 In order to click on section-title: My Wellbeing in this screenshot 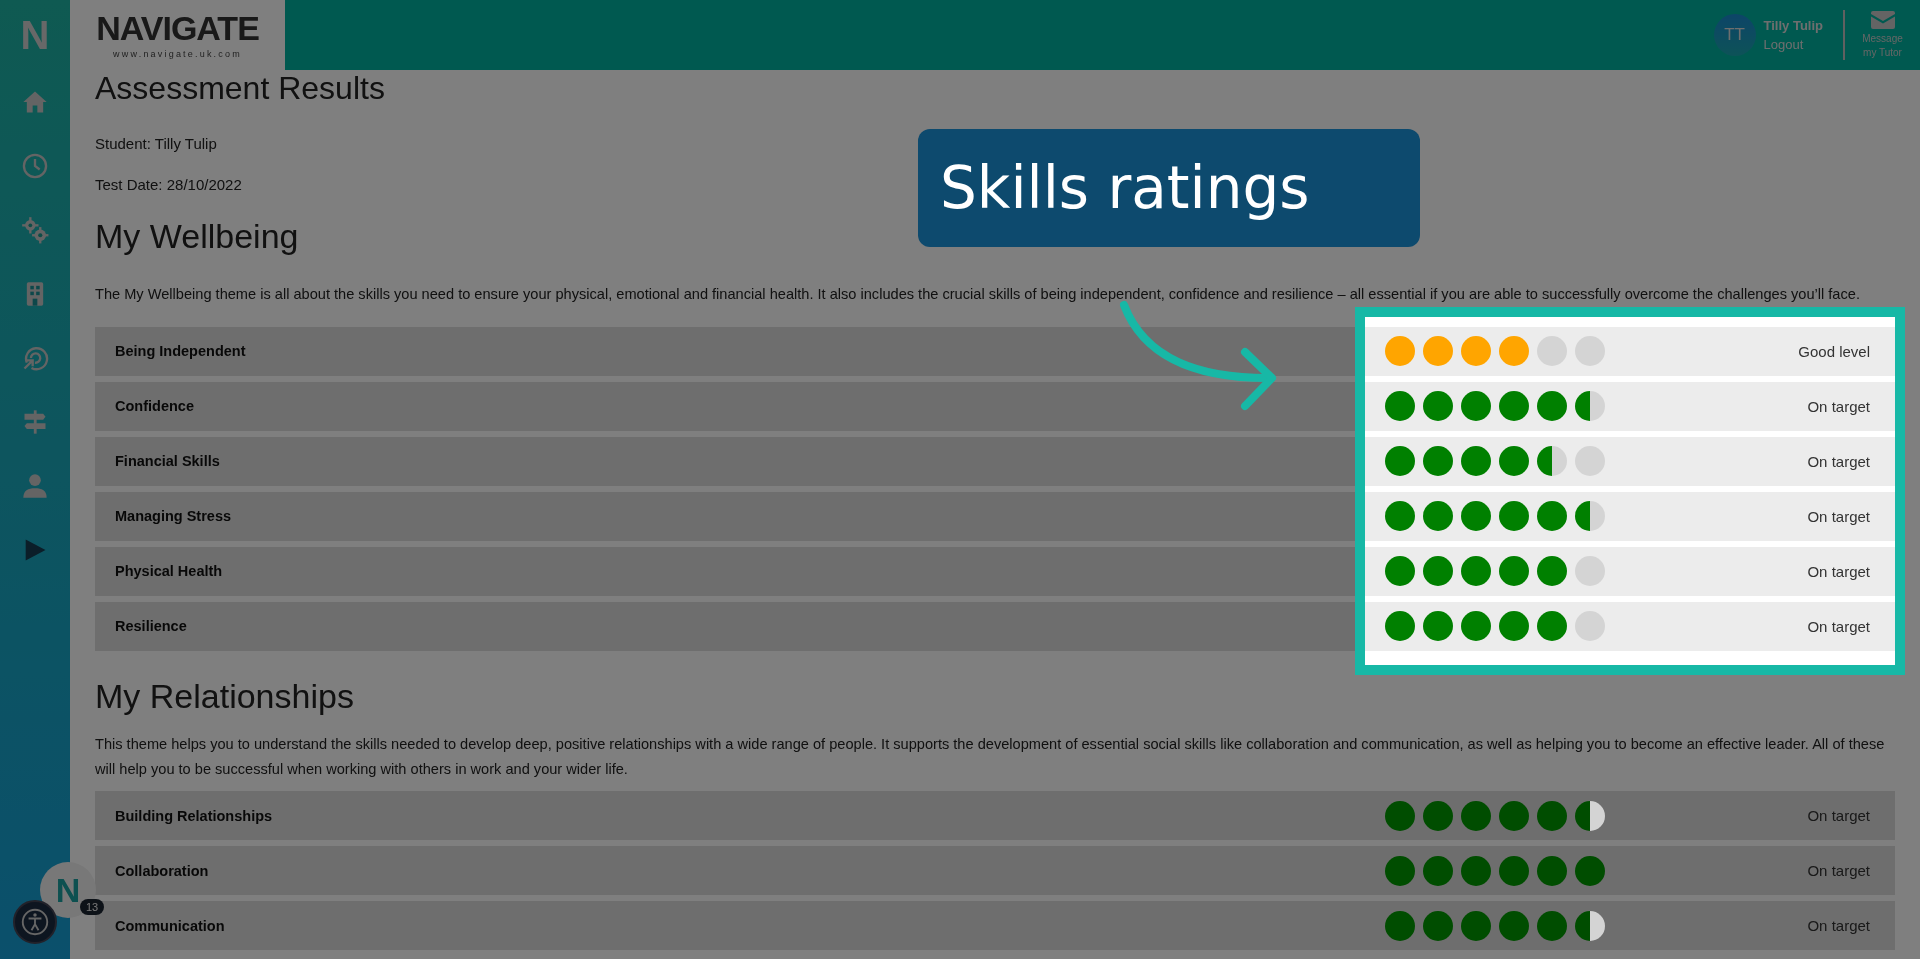, I will do `click(197, 236)`.